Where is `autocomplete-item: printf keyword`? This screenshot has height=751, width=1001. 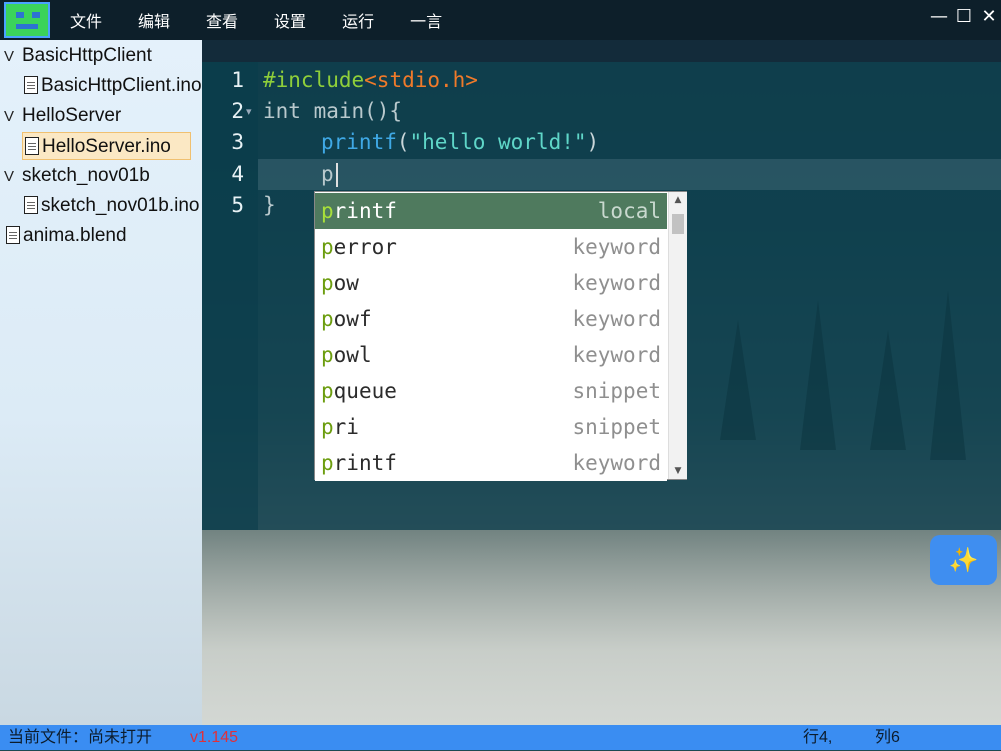
autocomplete-item: printf keyword is located at coordinates (491, 463).